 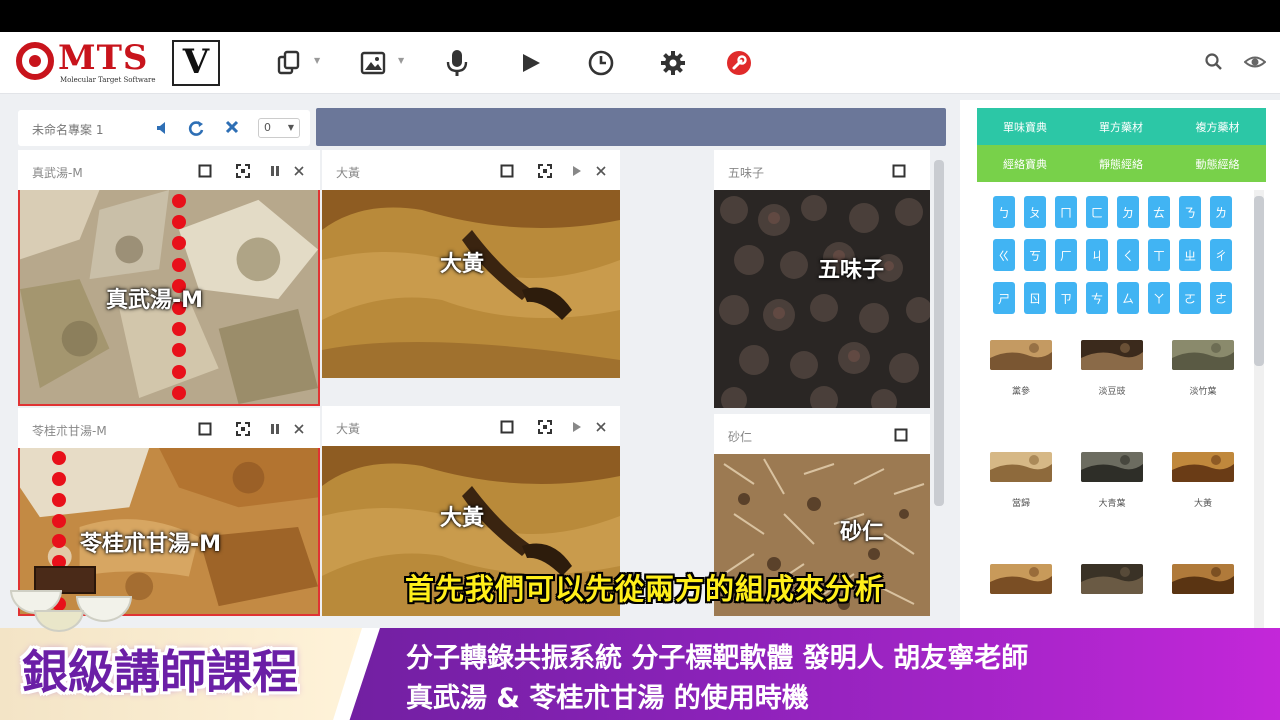 What do you see at coordinates (462, 264) in the screenshot?
I see `panel-image-label: 大黃` at bounding box center [462, 264].